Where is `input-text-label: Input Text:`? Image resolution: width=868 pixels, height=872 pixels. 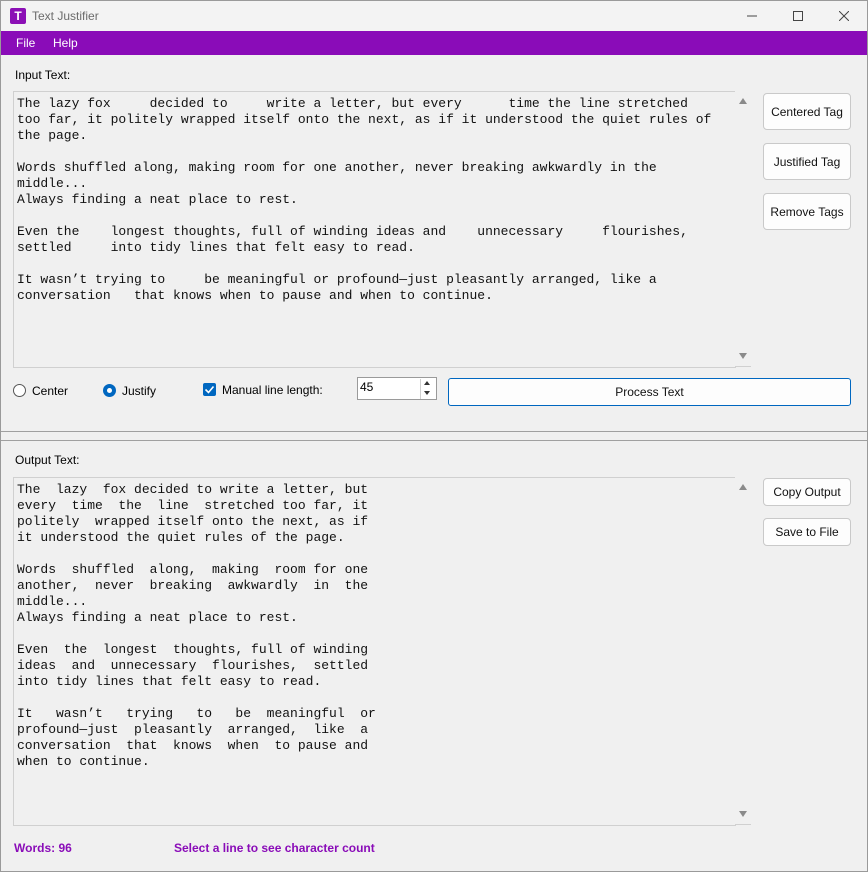
input-text-label: Input Text: is located at coordinates (43, 75).